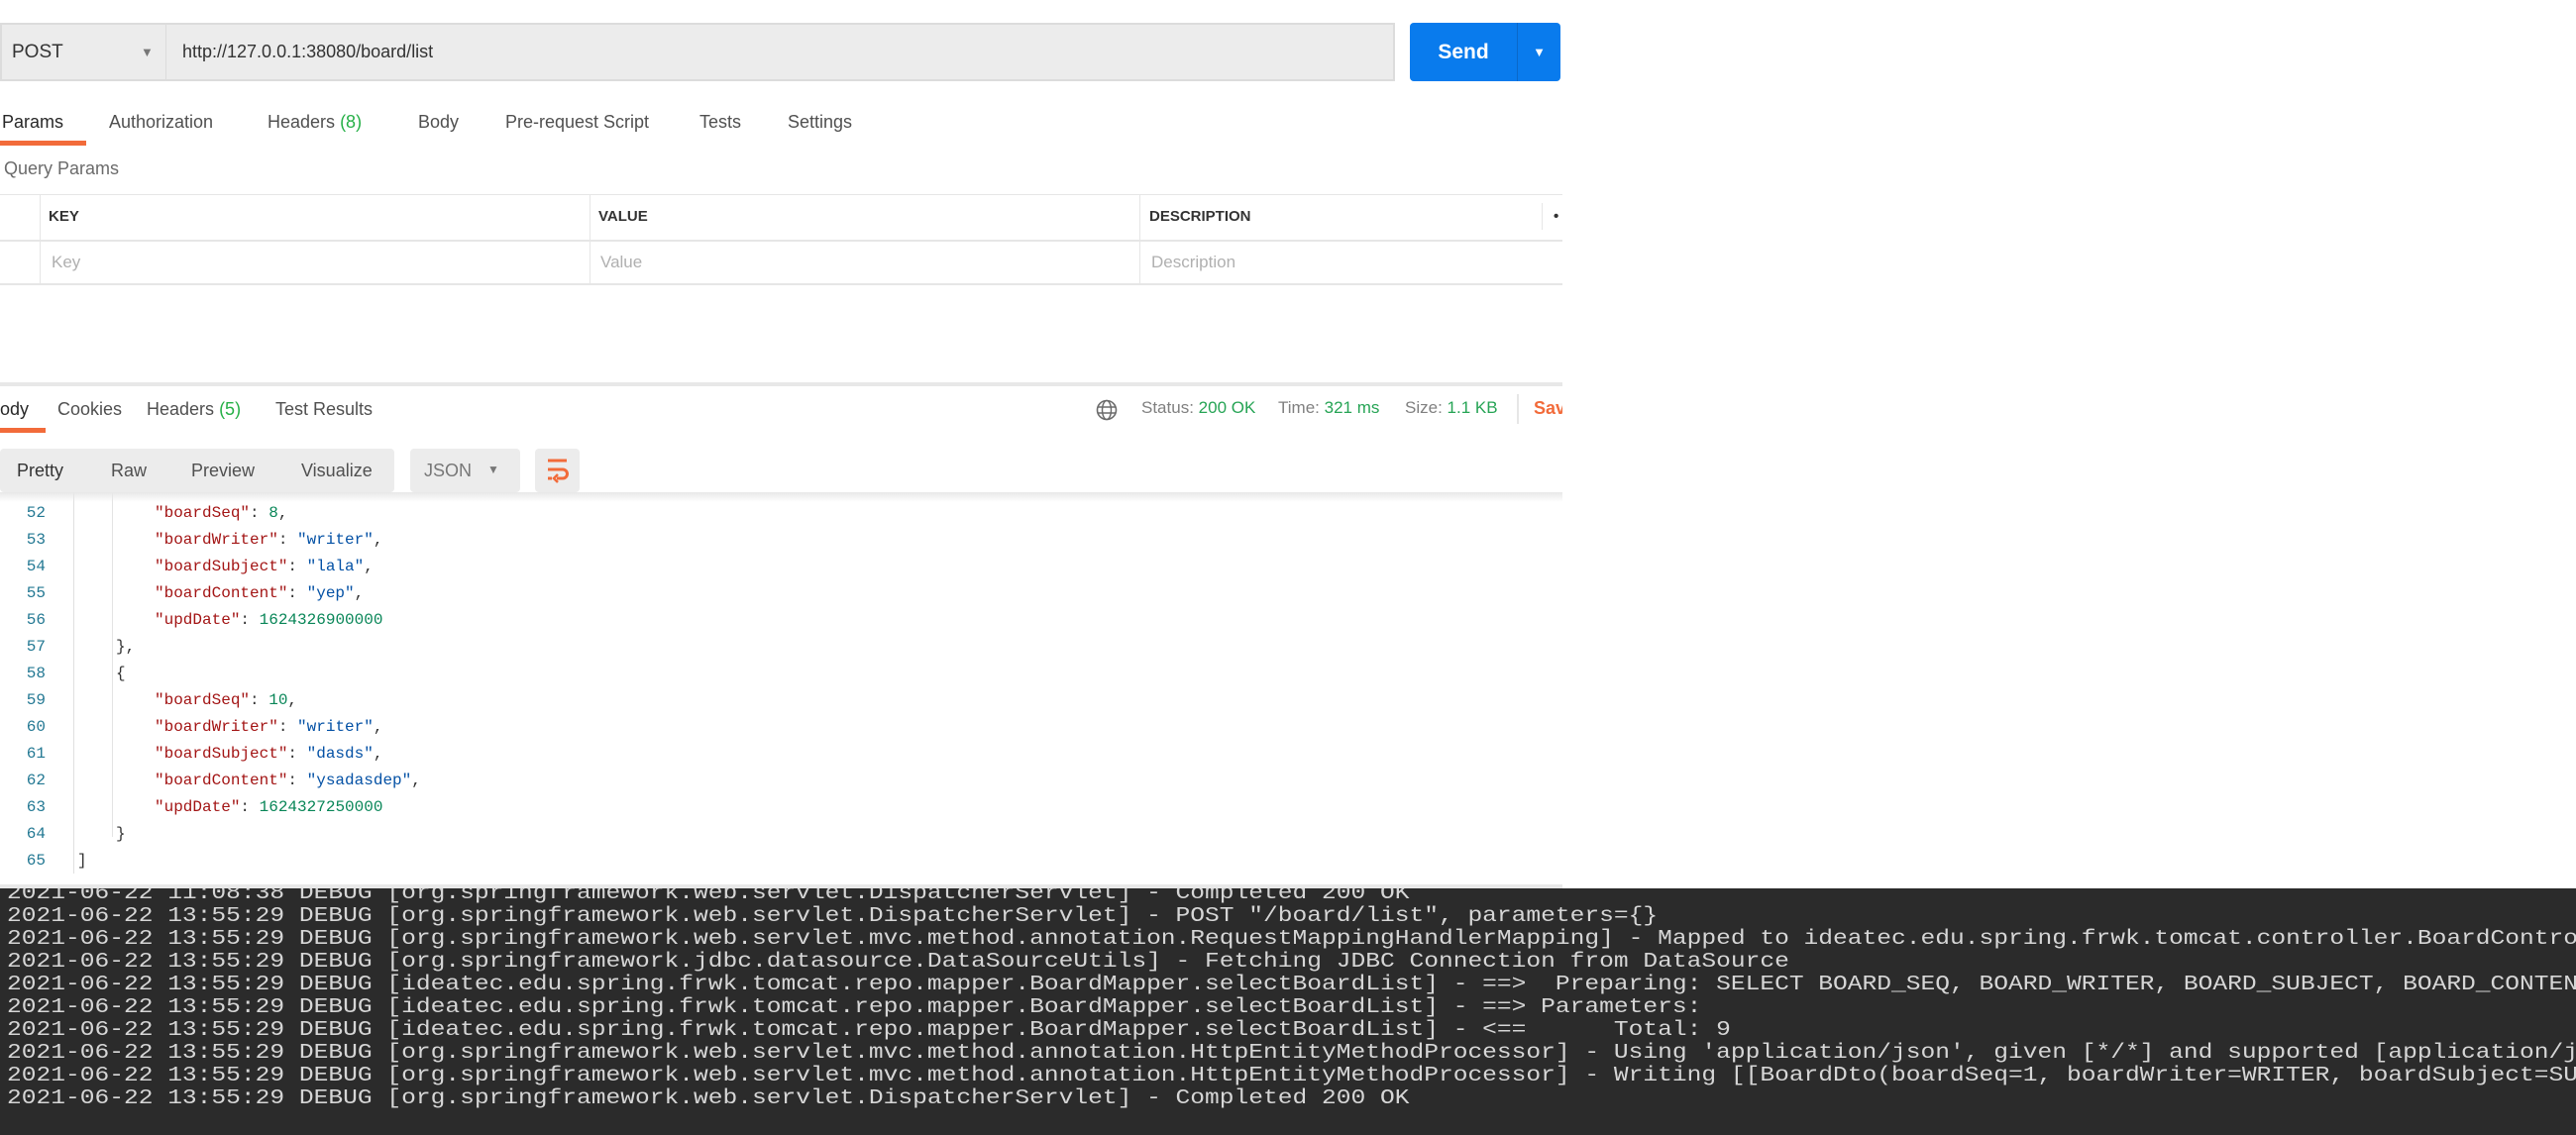 This screenshot has height=1135, width=2576. I want to click on json-value: 1624327250000, so click(321, 807).